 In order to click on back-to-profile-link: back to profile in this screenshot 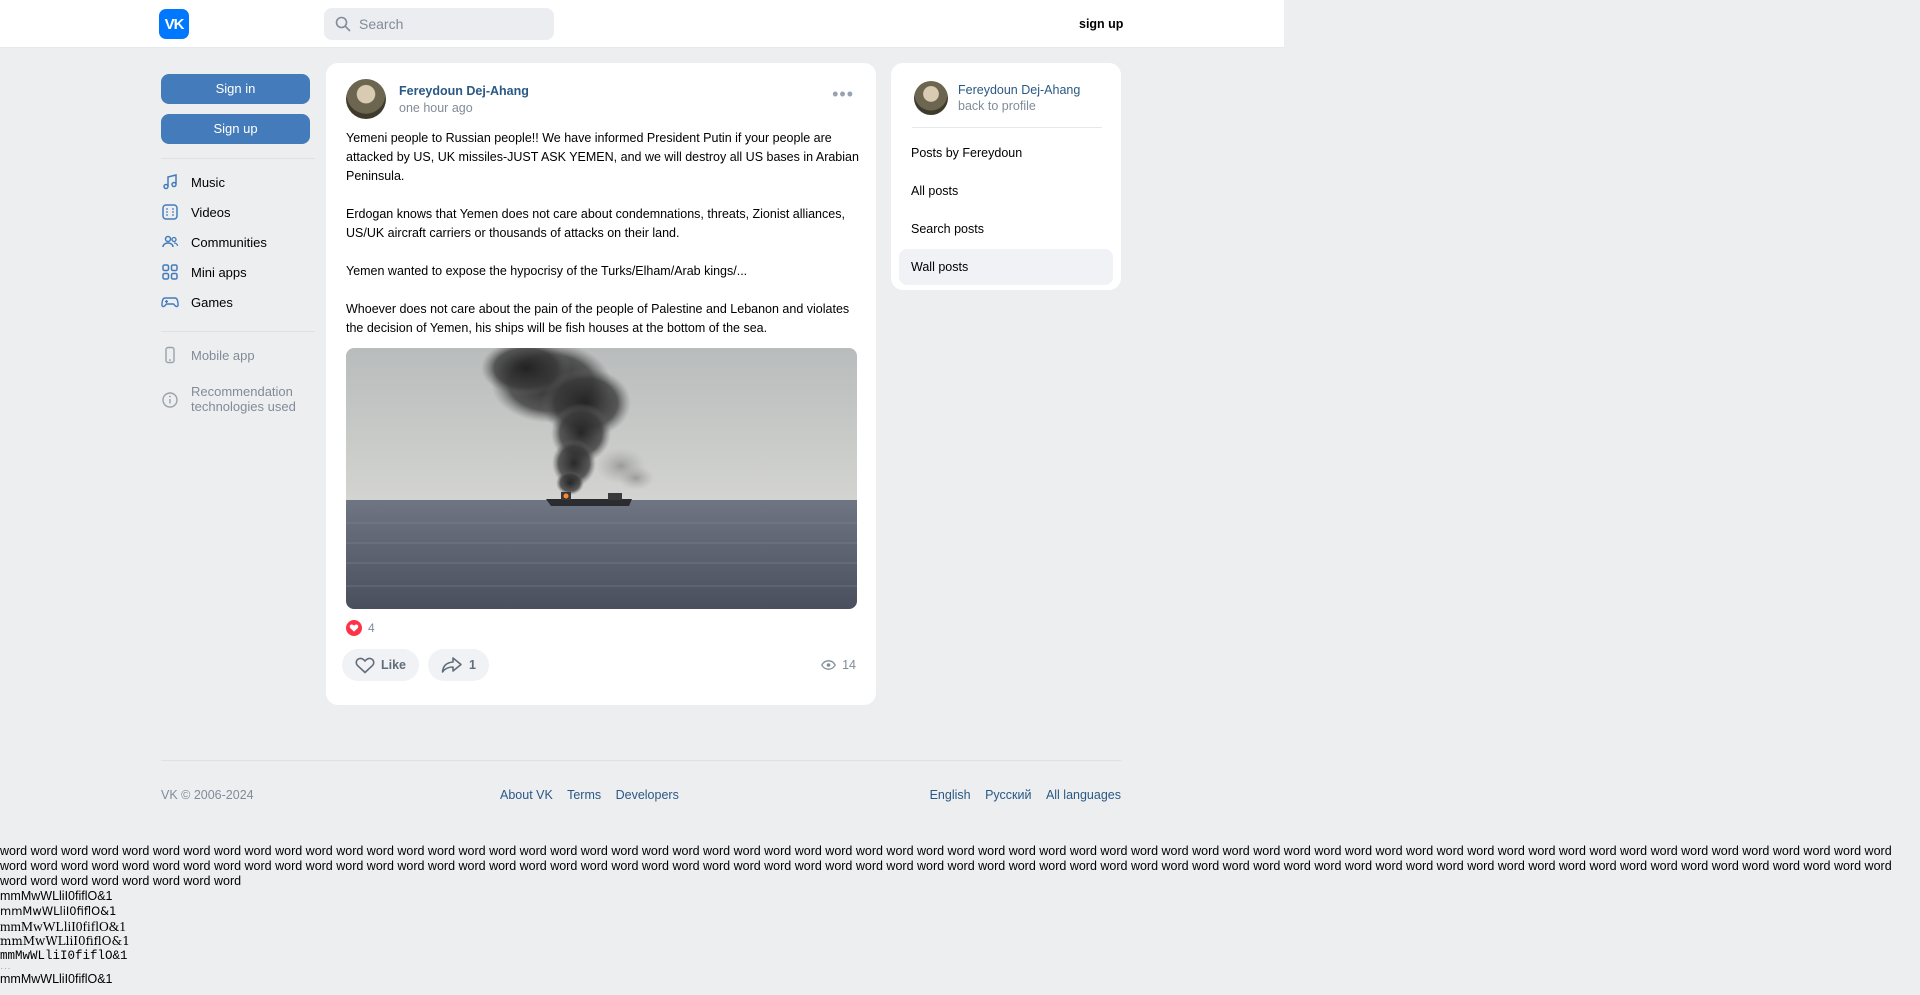, I will do `click(1019, 106)`.